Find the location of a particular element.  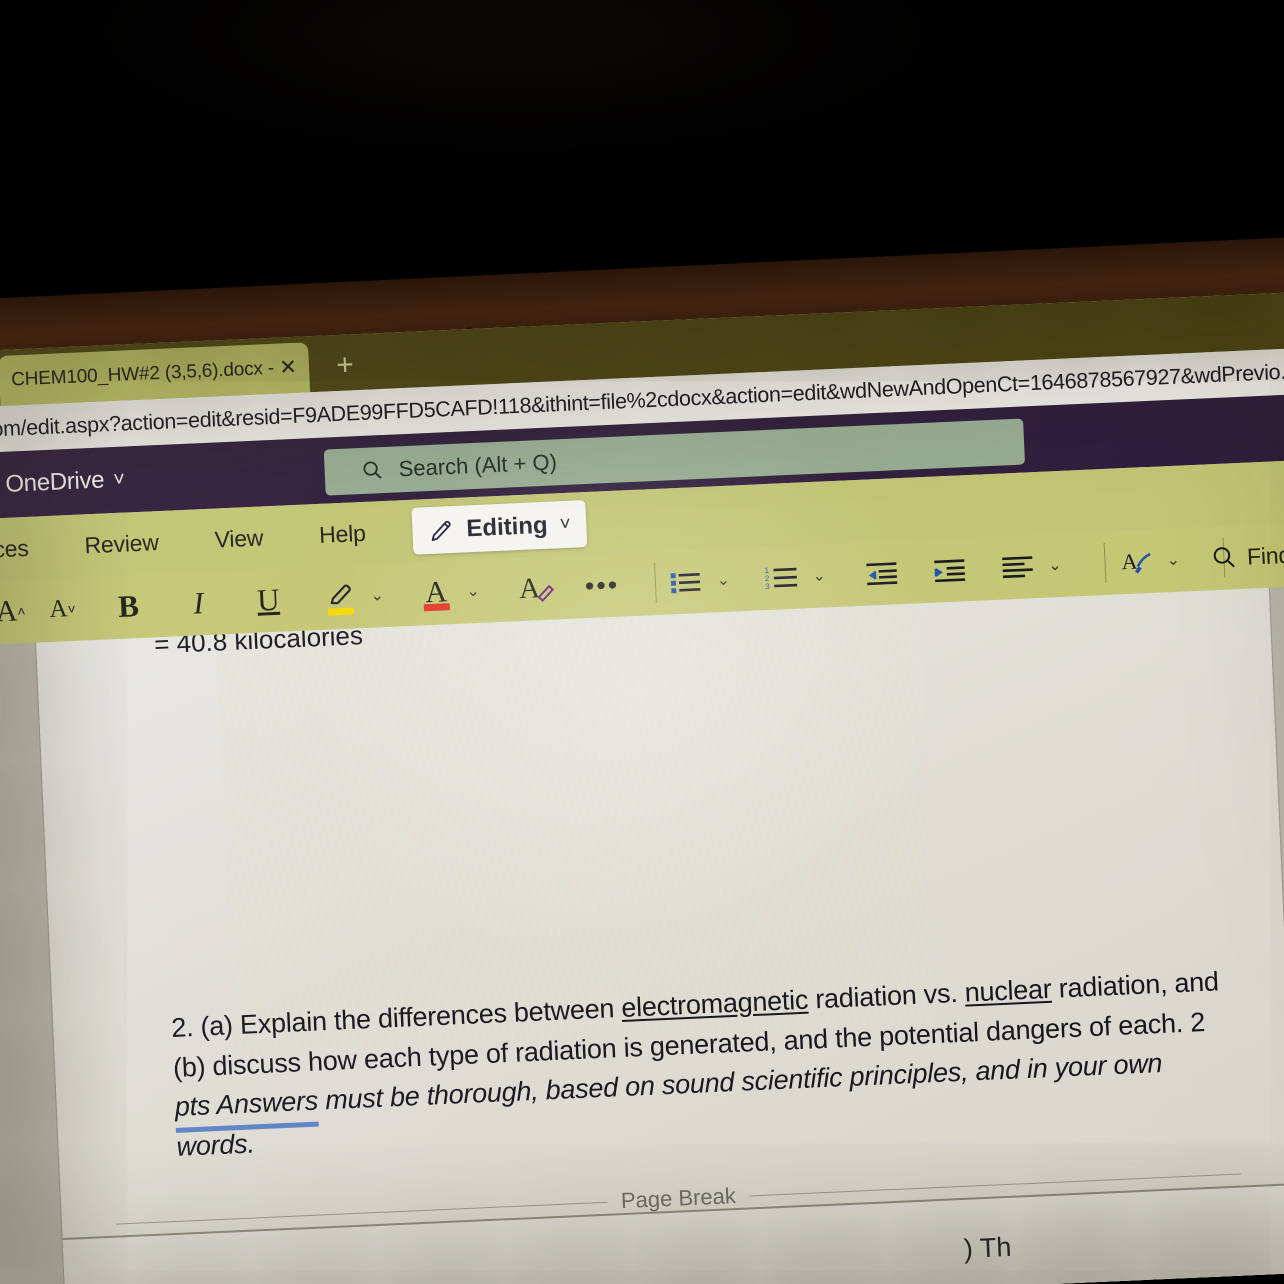

paragraph-align-chevron: ⌄ is located at coordinates (1052, 565).